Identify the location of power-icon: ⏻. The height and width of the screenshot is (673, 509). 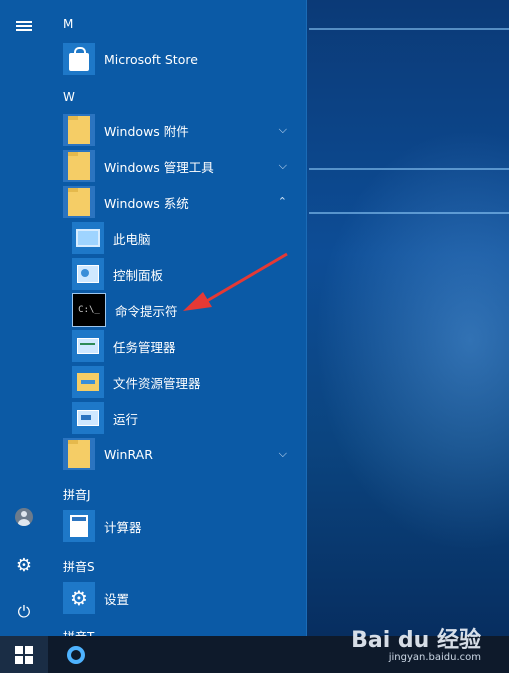
(24, 612).